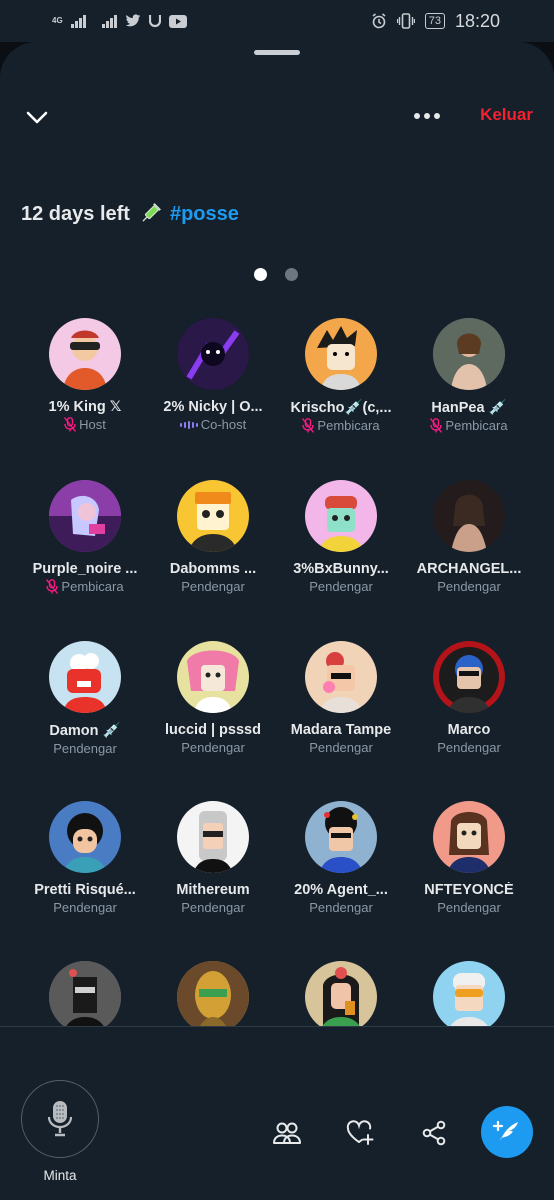 This screenshot has width=554, height=1200. I want to click on participant-card: NFTEYONCÉ Pendengar, so click(469, 858).